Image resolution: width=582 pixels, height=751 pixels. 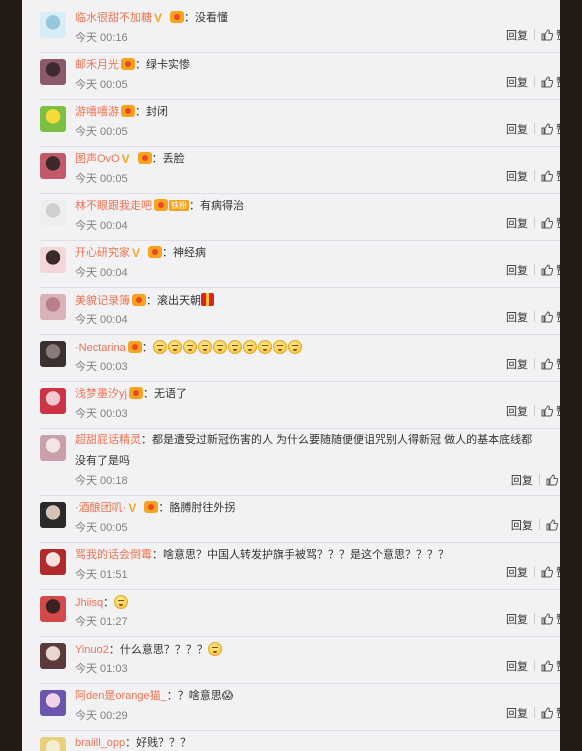 What do you see at coordinates (113, 206) in the screenshot?
I see `username-link: 林不眼跟我走吧` at bounding box center [113, 206].